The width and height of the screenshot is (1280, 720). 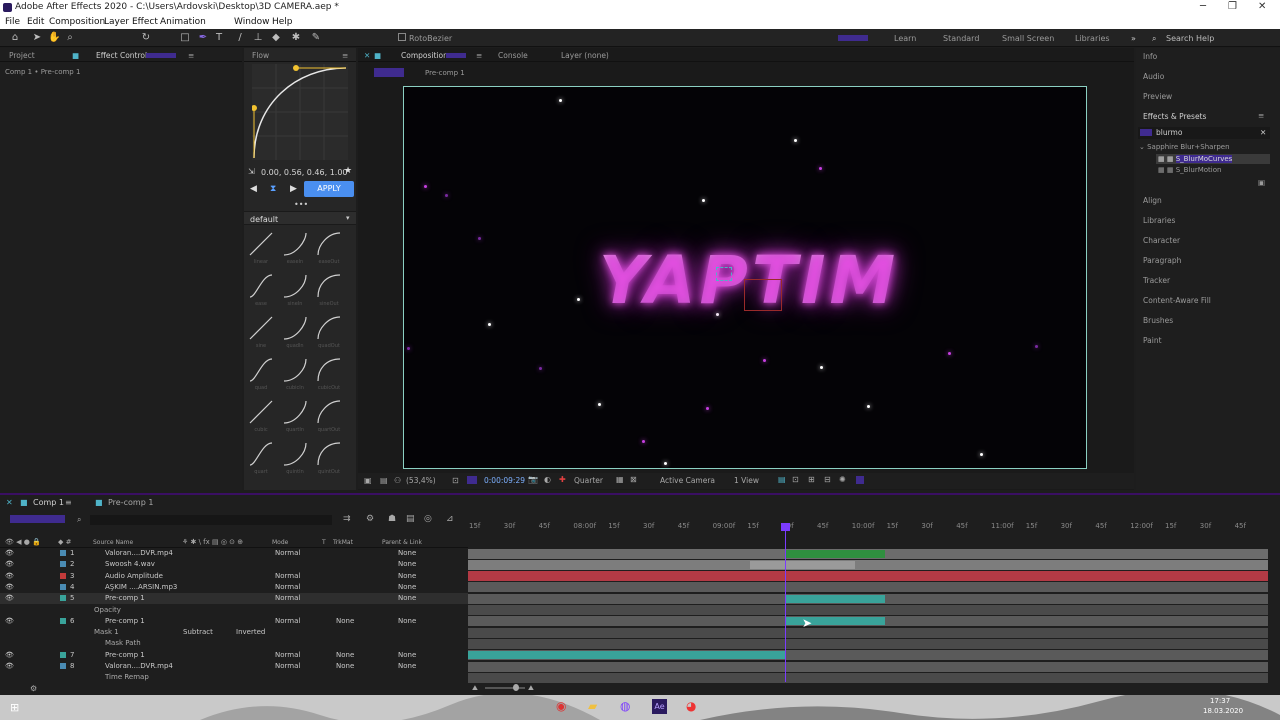 I want to click on panel-content-aware-fill: Content-Aware Fill, so click(x=1177, y=300).